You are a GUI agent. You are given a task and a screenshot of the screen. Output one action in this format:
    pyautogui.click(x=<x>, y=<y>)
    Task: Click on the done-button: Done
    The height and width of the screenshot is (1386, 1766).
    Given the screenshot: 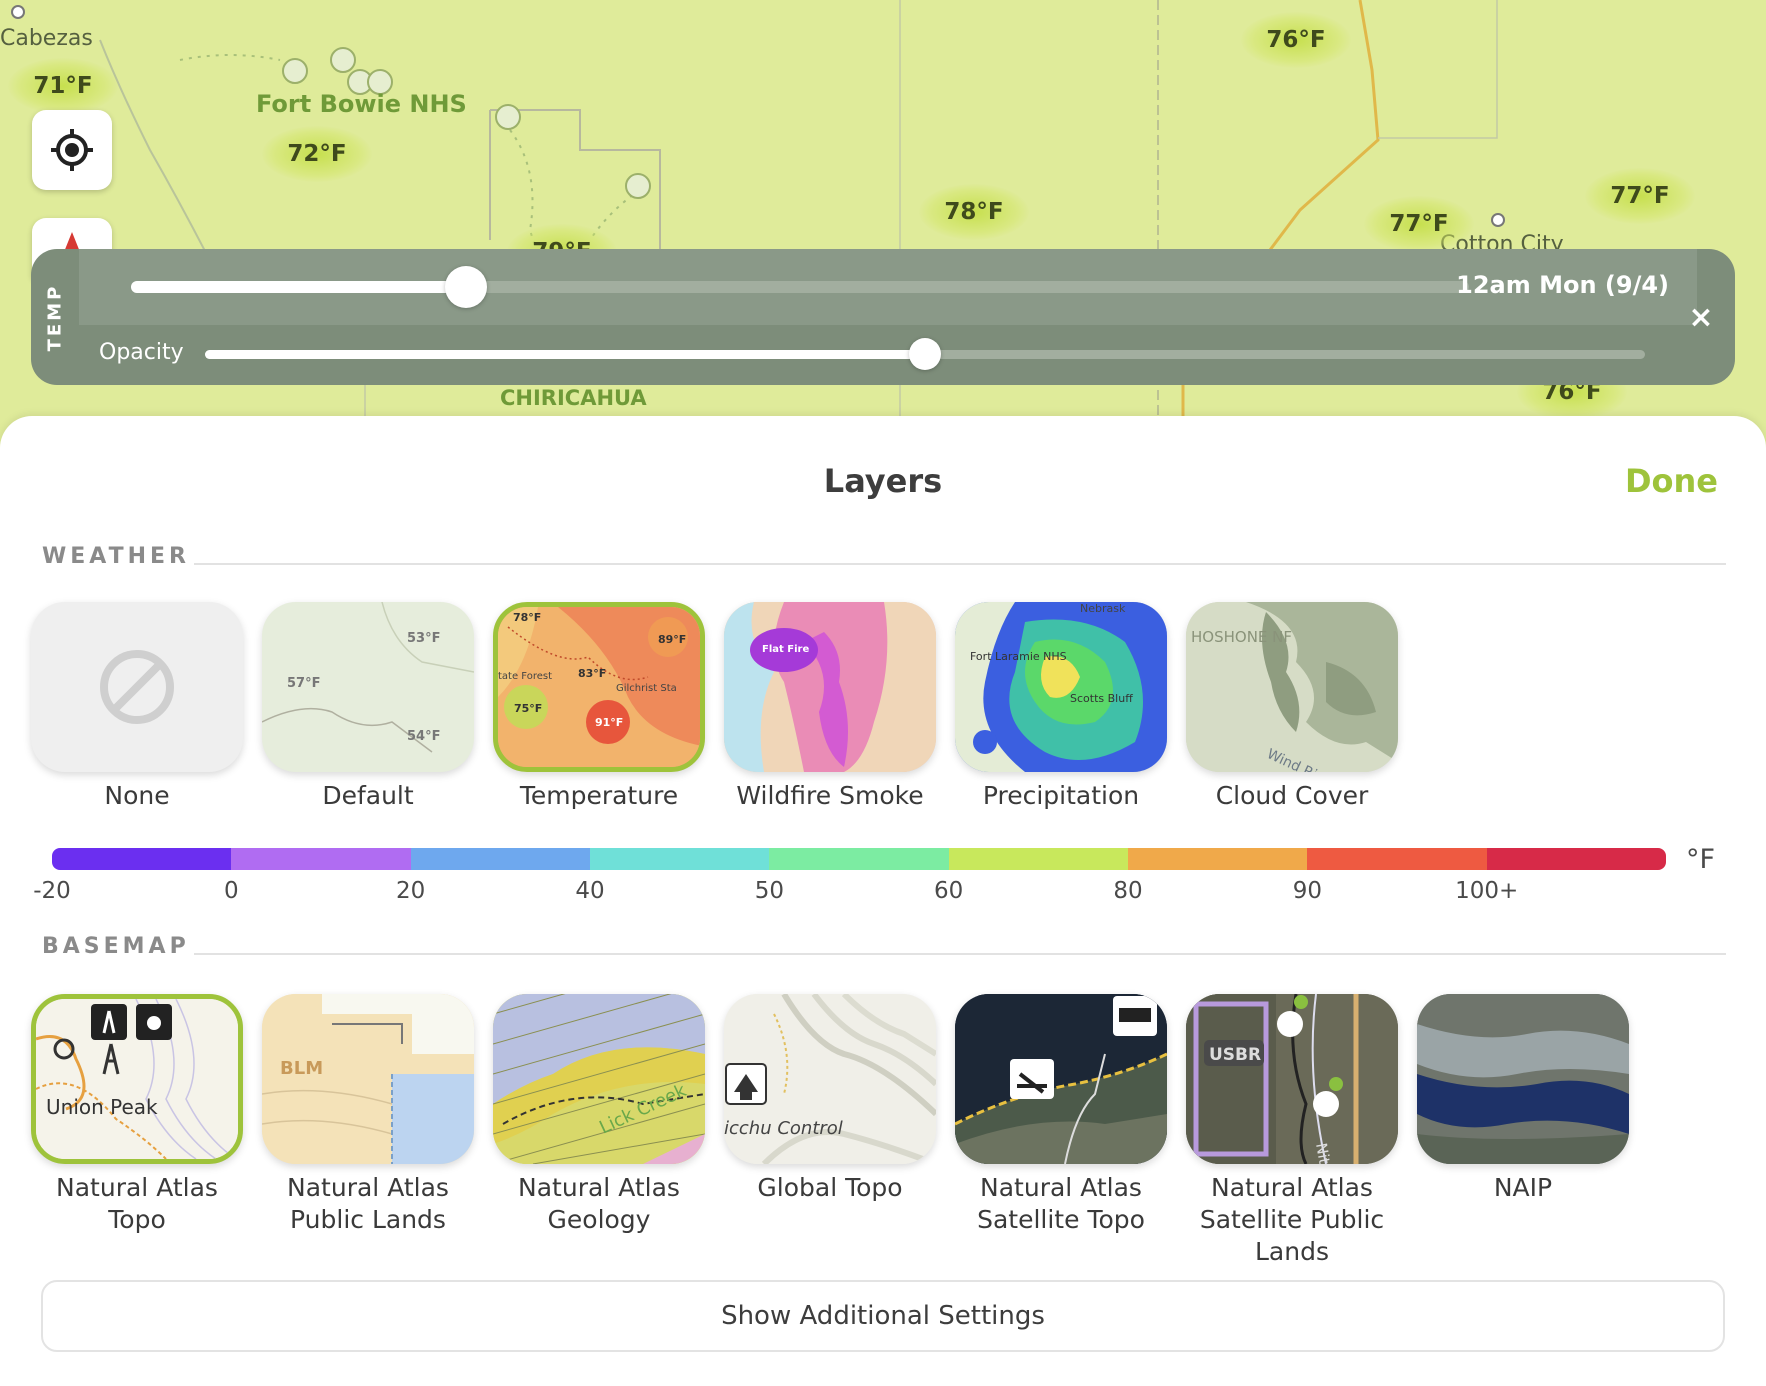 What is the action you would take?
    pyautogui.click(x=1671, y=481)
    